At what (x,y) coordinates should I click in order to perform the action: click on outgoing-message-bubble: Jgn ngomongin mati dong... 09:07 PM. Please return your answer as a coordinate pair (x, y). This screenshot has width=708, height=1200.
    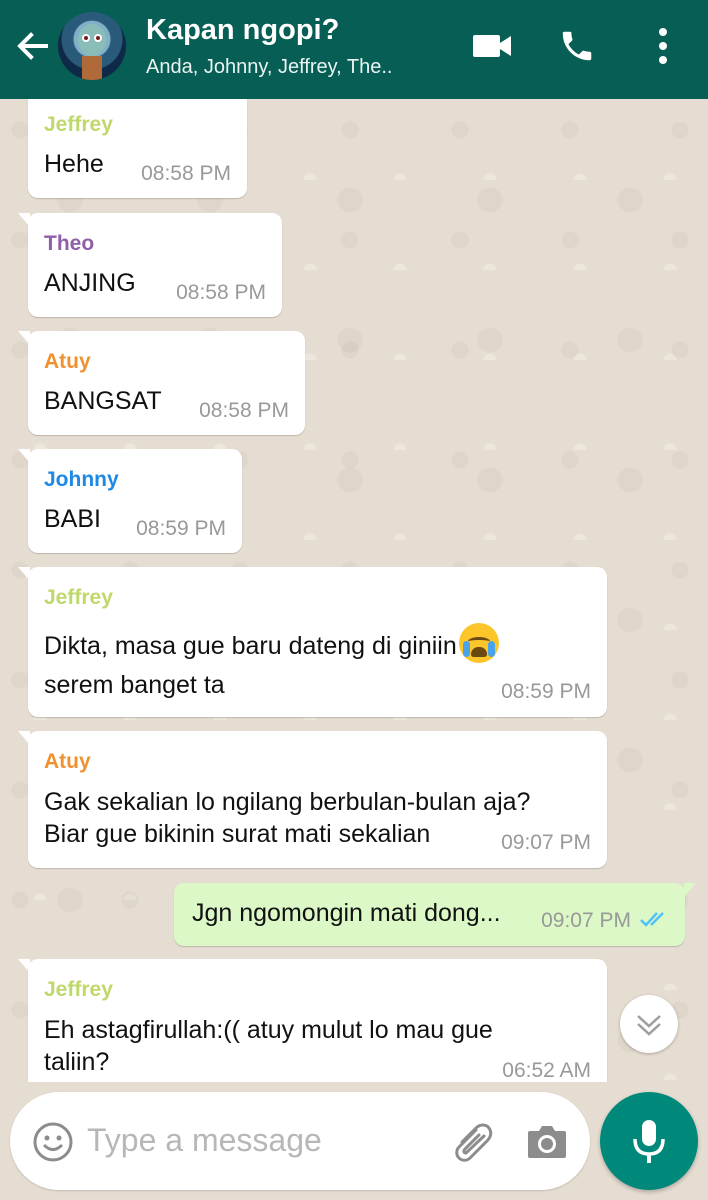
    Looking at the image, I should click on (435, 914).